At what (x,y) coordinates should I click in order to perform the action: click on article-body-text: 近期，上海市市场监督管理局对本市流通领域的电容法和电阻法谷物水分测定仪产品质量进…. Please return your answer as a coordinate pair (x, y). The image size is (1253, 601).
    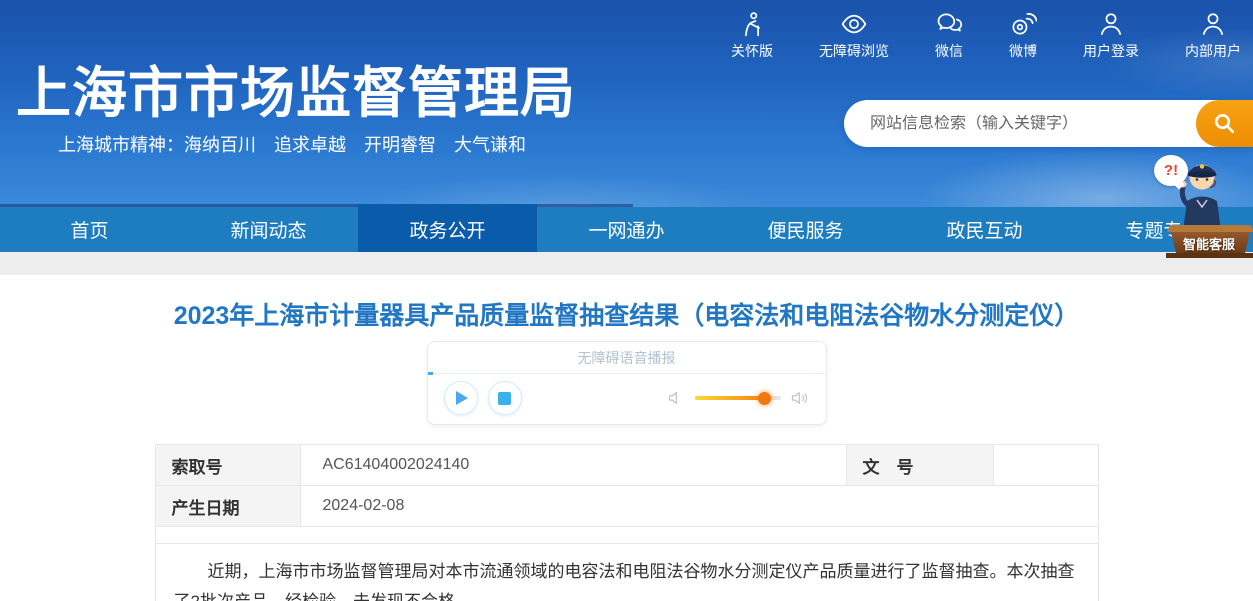
    Looking at the image, I should click on (624, 581).